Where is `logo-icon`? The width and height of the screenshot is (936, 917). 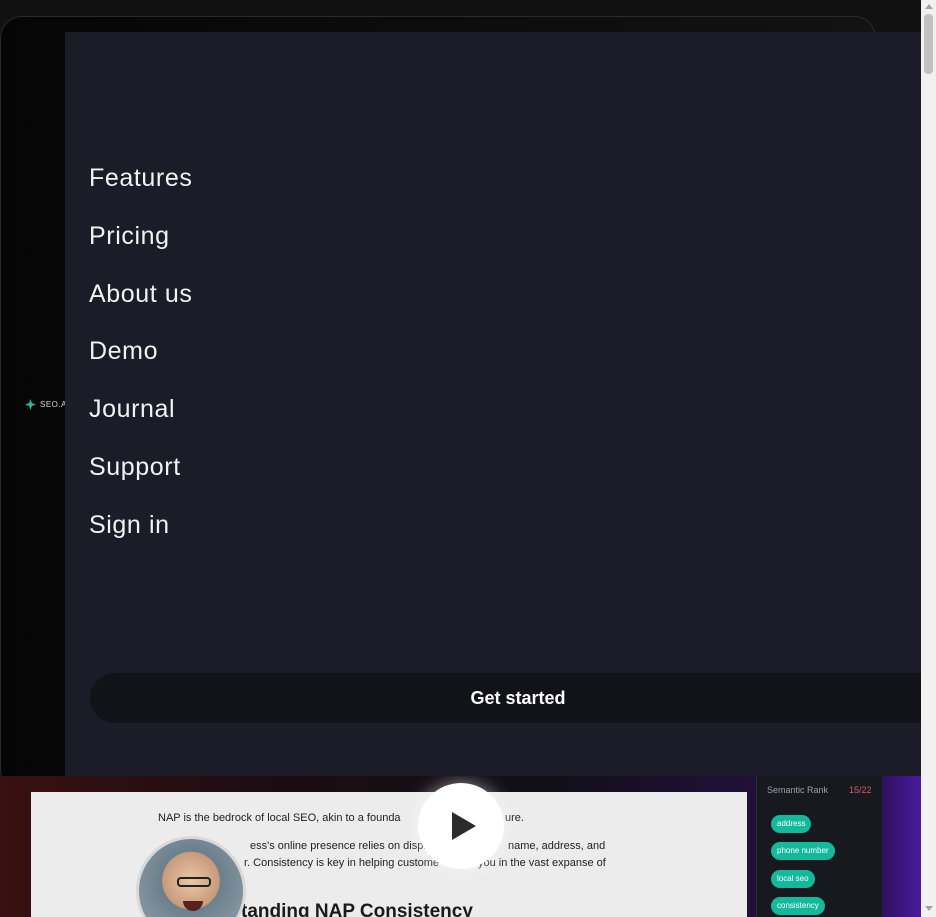
logo-icon is located at coordinates (30, 404).